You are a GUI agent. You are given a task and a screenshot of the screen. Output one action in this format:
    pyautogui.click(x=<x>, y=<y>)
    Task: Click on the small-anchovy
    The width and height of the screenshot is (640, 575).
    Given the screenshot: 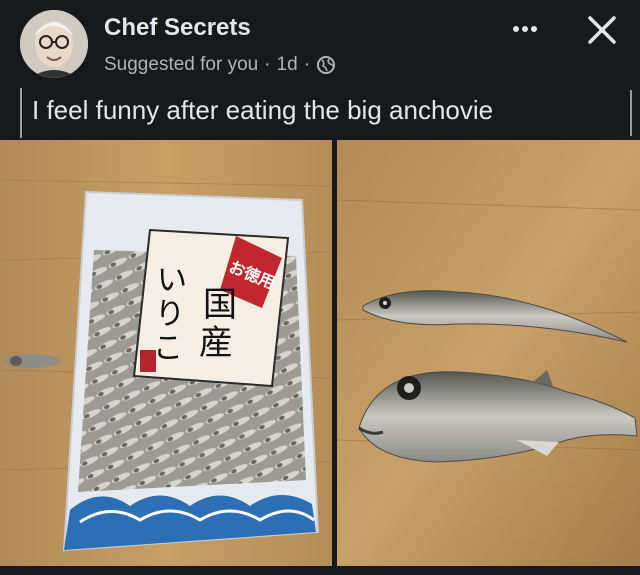 What is the action you would take?
    pyautogui.click(x=32, y=361)
    